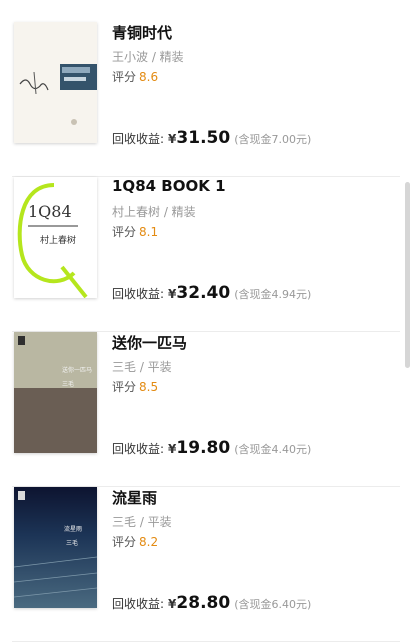 The width and height of the screenshot is (413, 642). I want to click on book-rating: 评分 8.5, so click(135, 386).